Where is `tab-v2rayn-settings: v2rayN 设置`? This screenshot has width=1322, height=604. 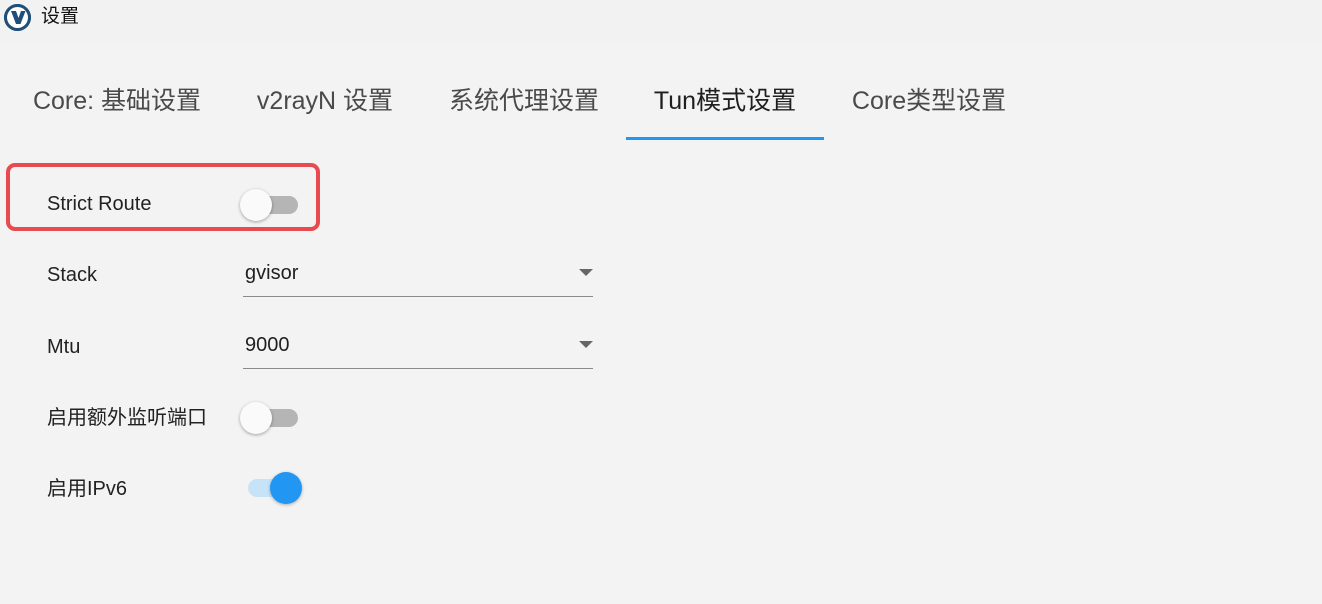 tab-v2rayn-settings: v2rayN 设置 is located at coordinates (325, 101).